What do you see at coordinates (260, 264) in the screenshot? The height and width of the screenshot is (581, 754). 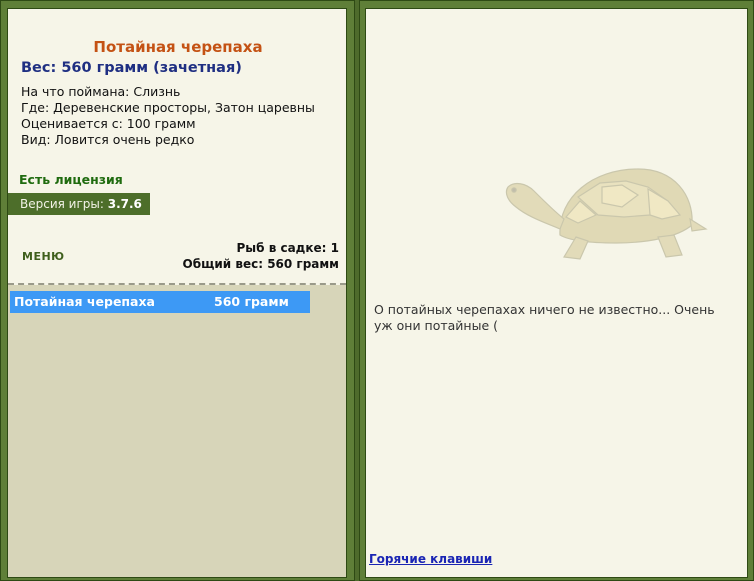 I see `total-weight: Общий вес: 560 грамм` at bounding box center [260, 264].